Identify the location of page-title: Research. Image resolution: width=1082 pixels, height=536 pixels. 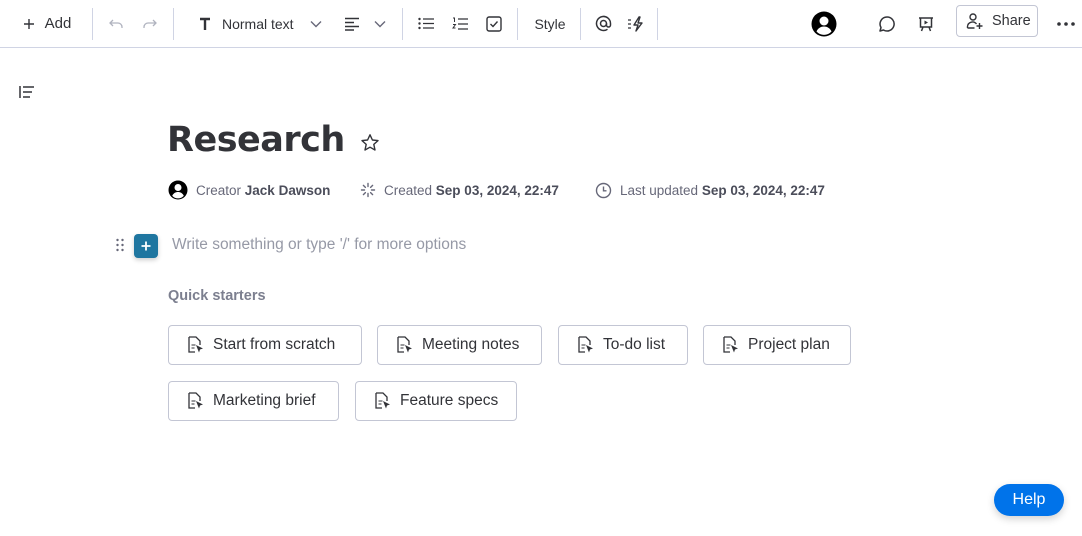
(256, 140).